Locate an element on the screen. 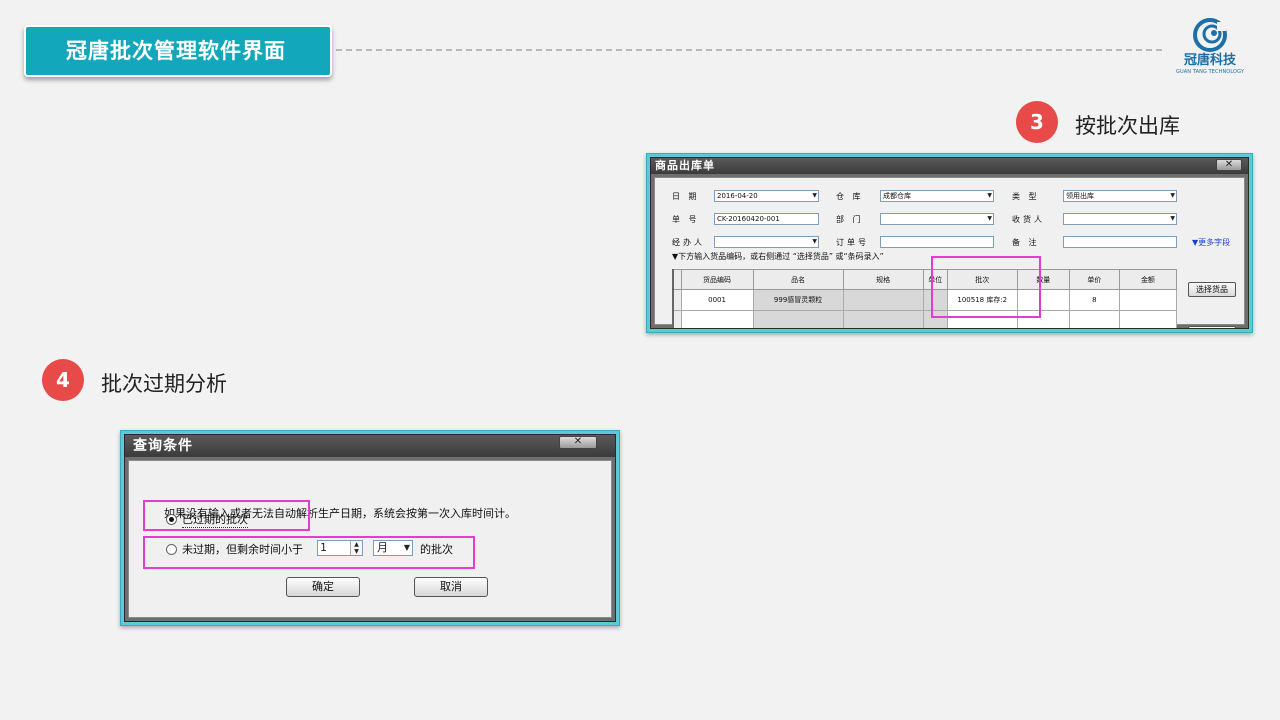 This screenshot has width=1280, height=720. dept-select: ▼ is located at coordinates (937, 219).